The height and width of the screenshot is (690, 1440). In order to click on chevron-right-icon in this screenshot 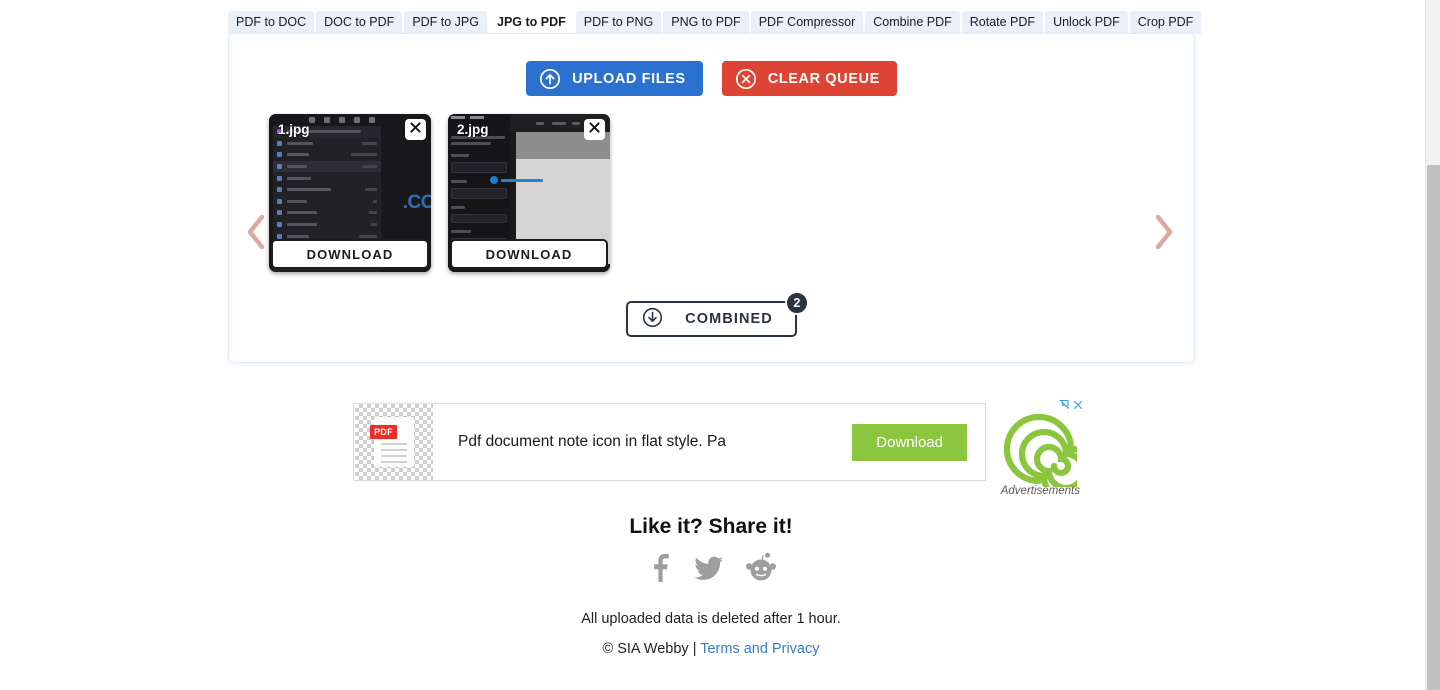, I will do `click(1164, 232)`.